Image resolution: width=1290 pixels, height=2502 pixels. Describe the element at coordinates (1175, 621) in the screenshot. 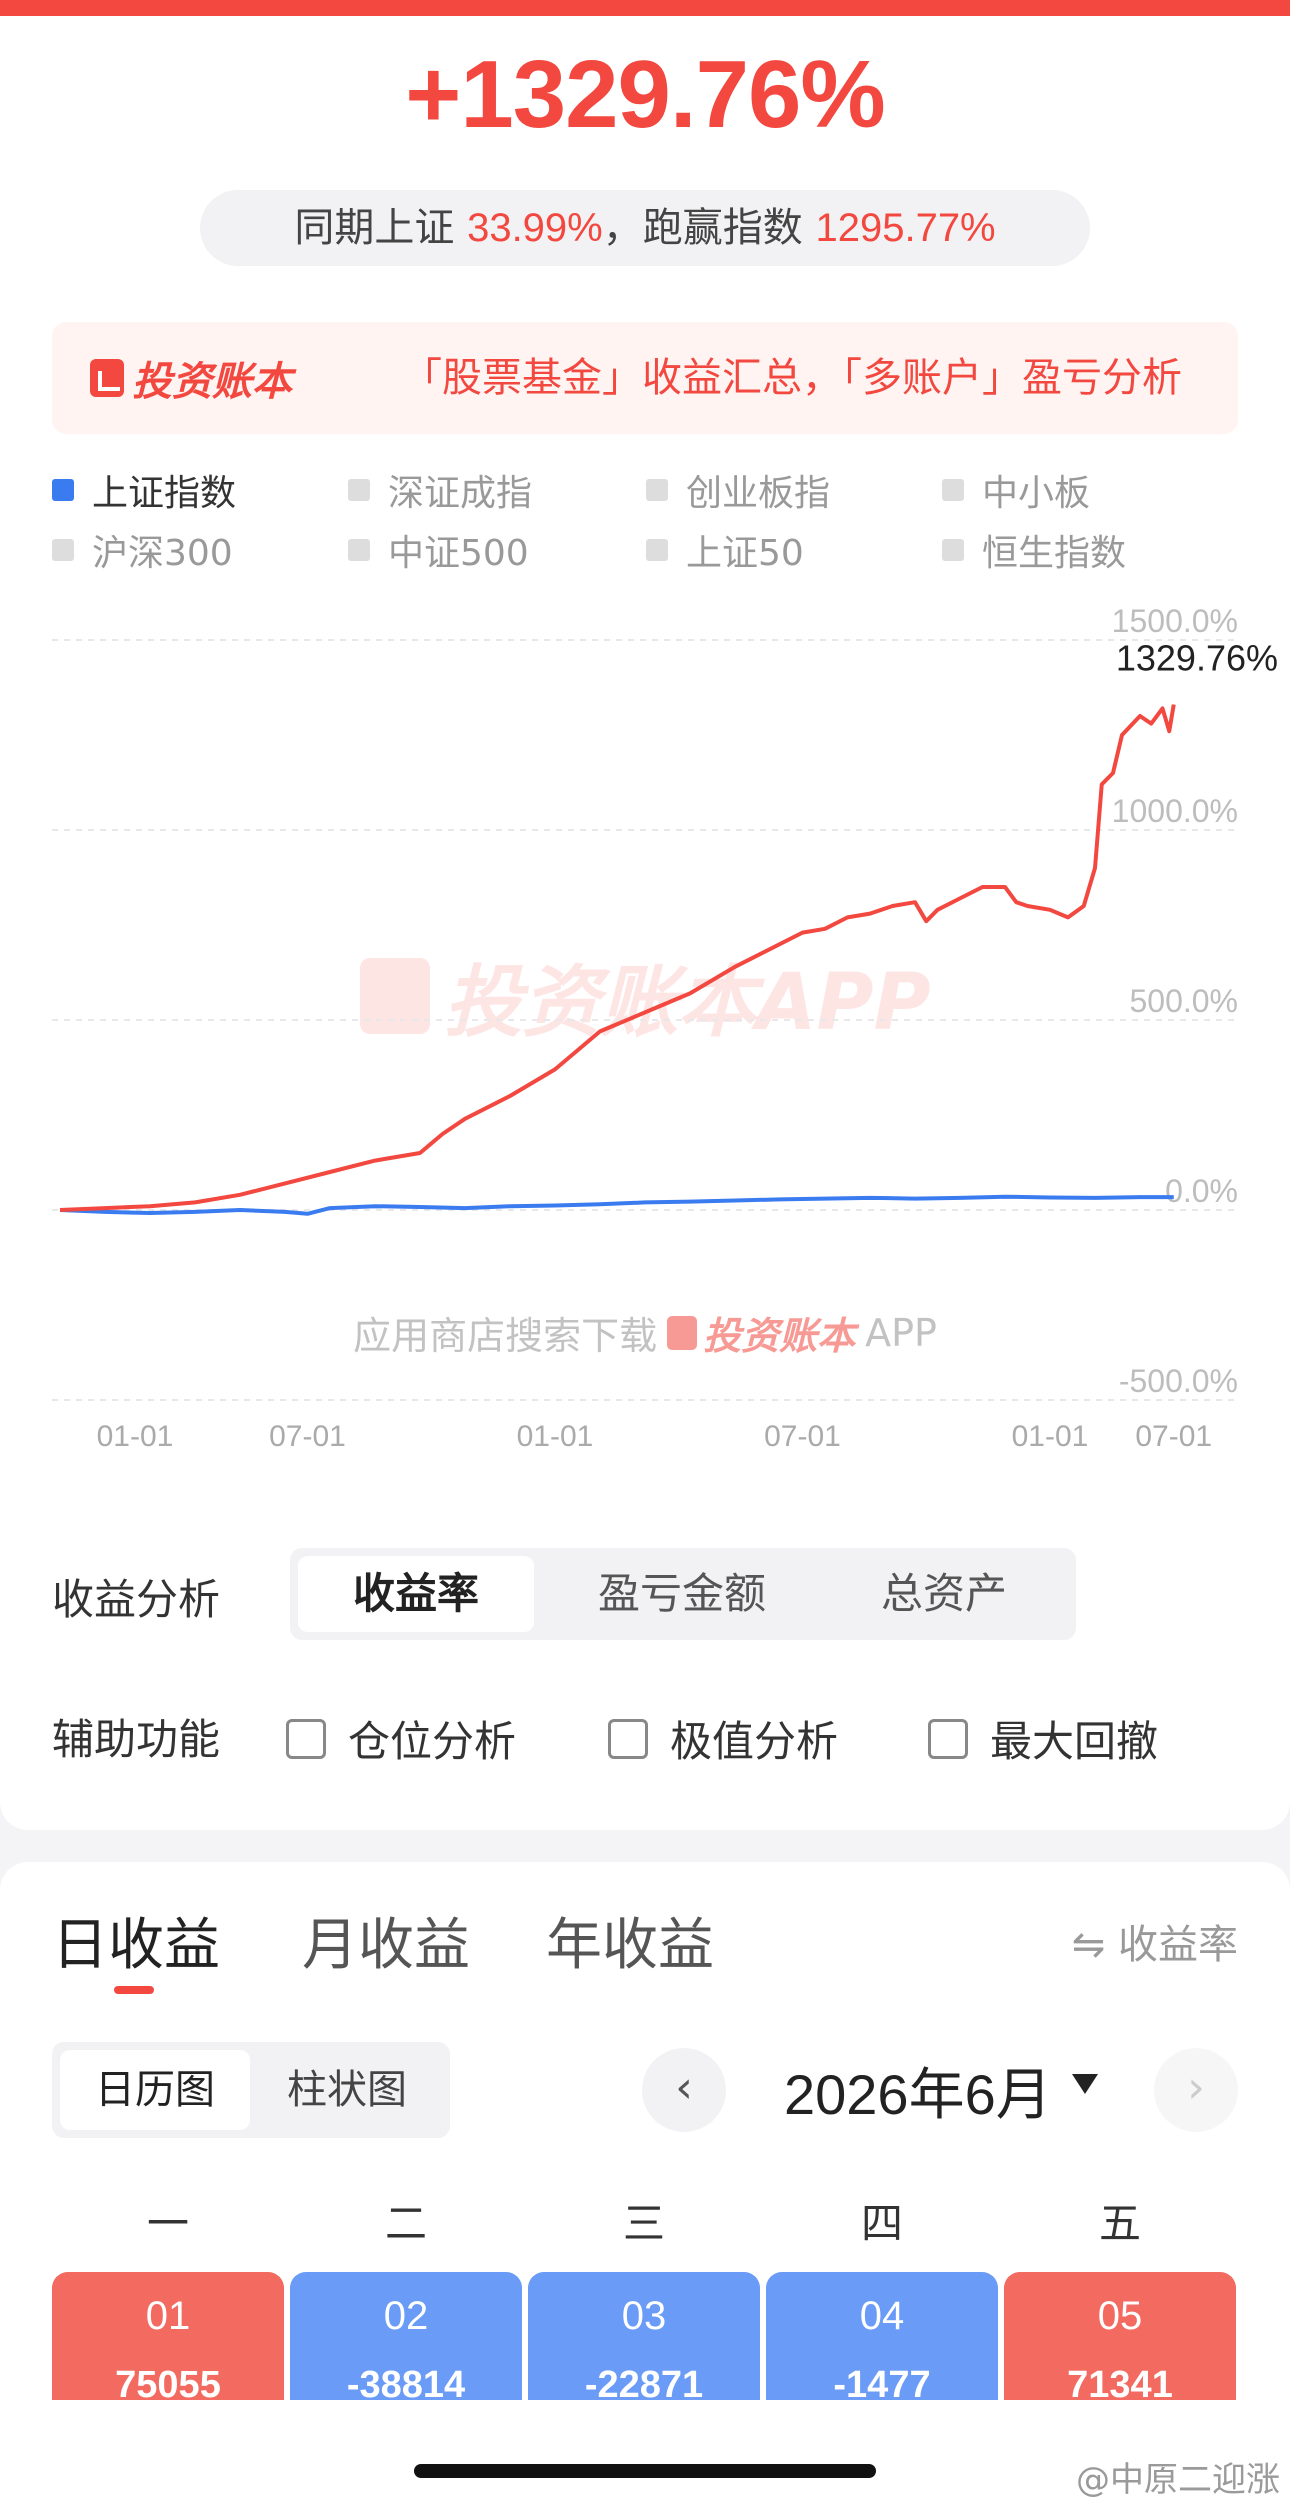

I see `y-tick-label: 1500.0%` at that location.